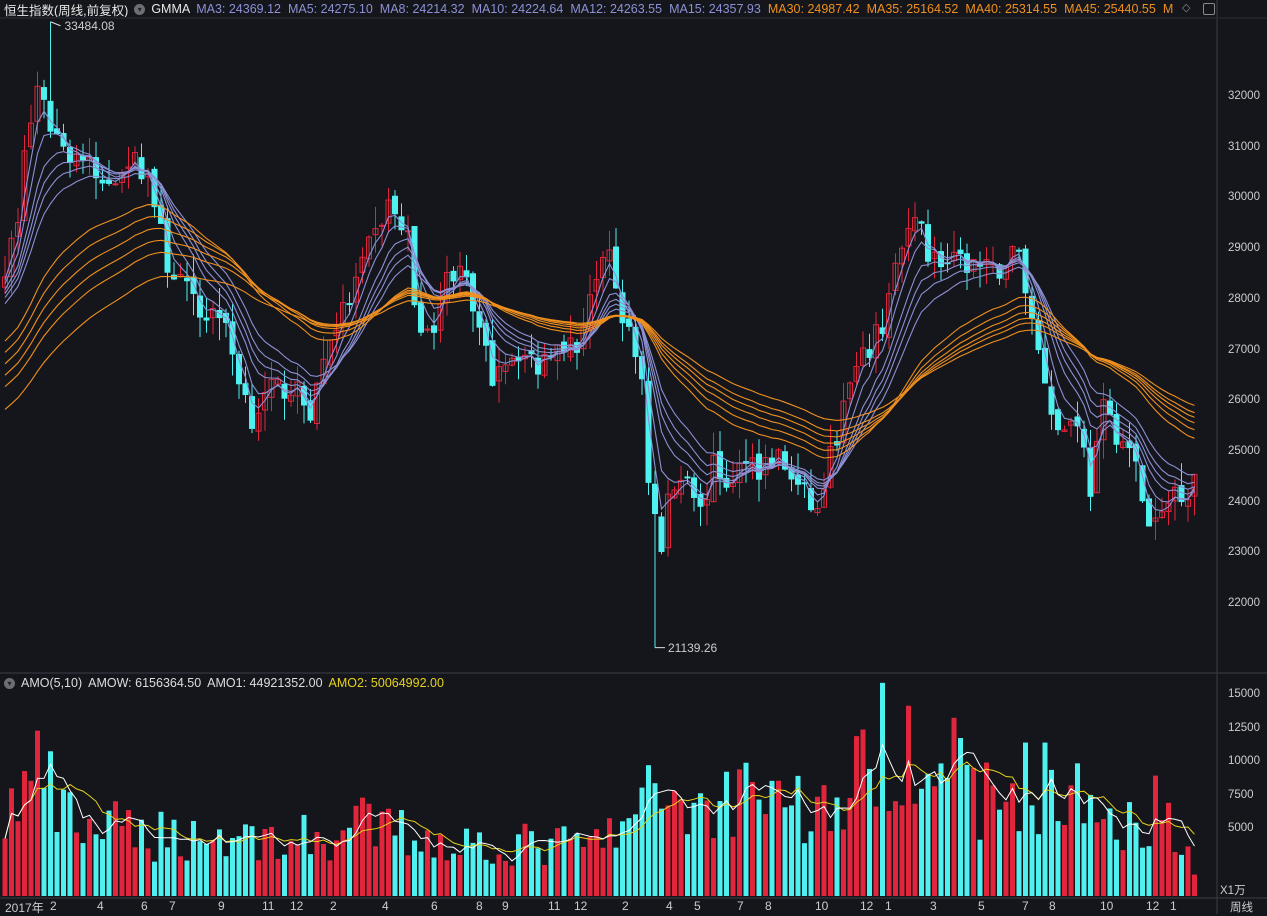  What do you see at coordinates (9, 683) in the screenshot?
I see `indicator-dropdown-icon: ▾` at bounding box center [9, 683].